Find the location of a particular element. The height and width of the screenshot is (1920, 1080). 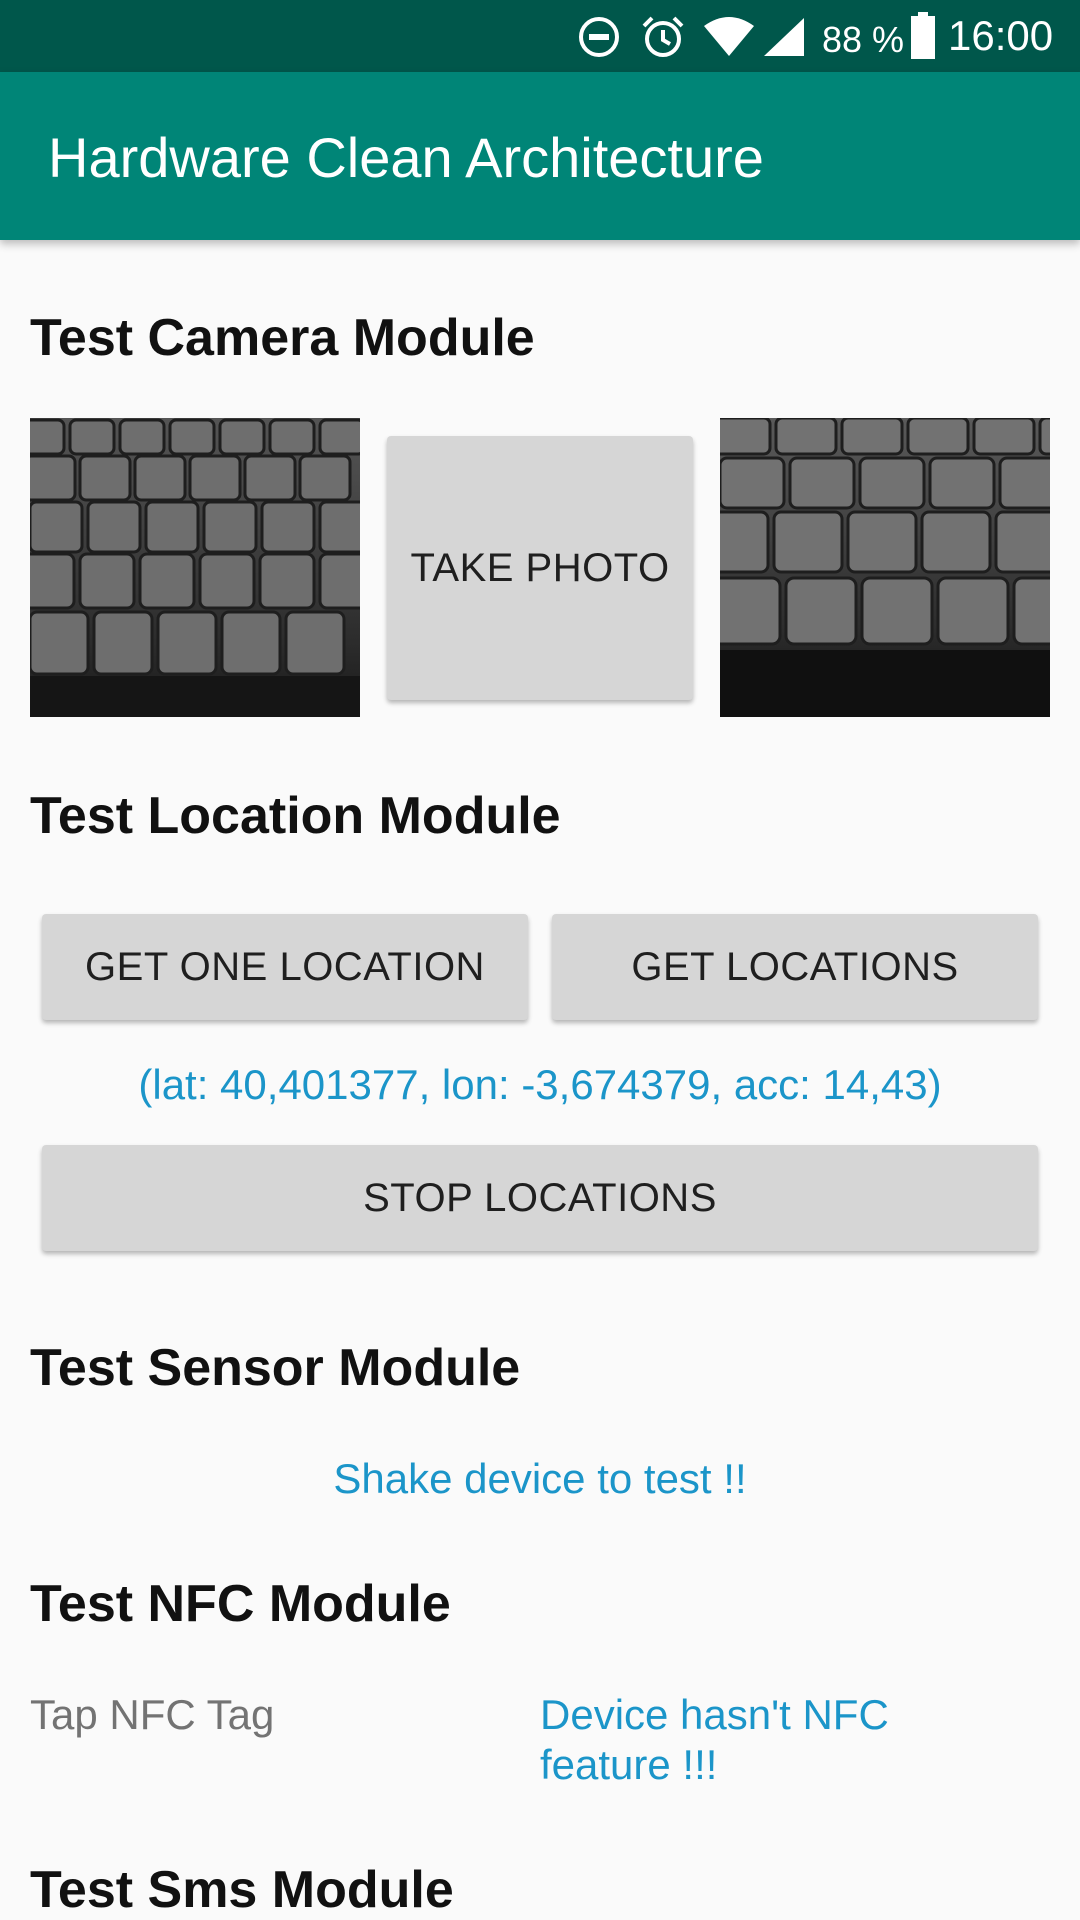

get-locations-button: GET LOCATIONS is located at coordinates (795, 967).